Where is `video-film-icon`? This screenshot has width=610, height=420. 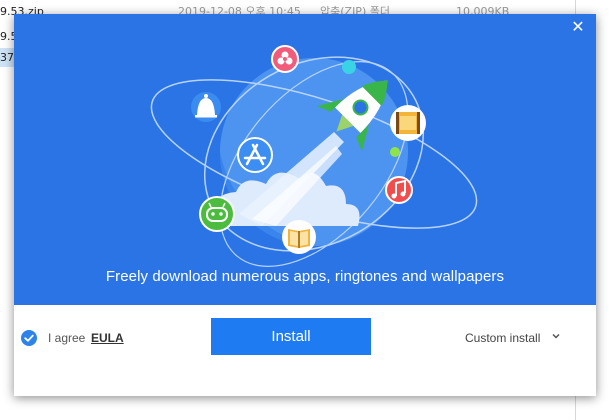 video-film-icon is located at coordinates (408, 123).